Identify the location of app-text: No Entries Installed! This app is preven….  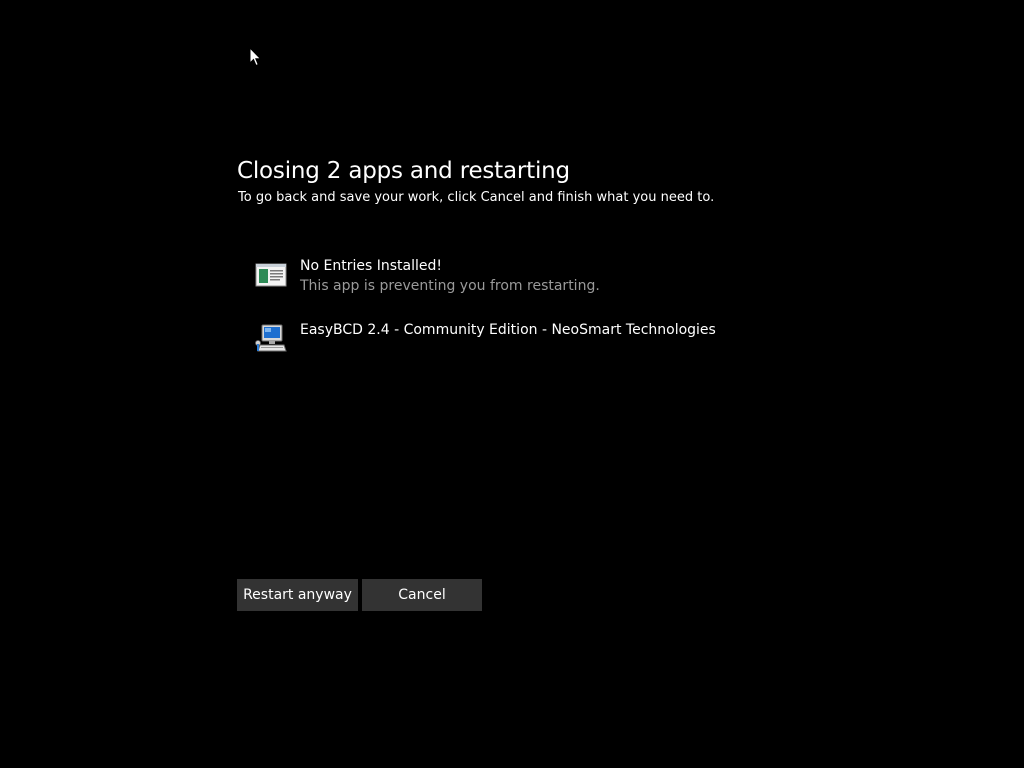
(450, 276).